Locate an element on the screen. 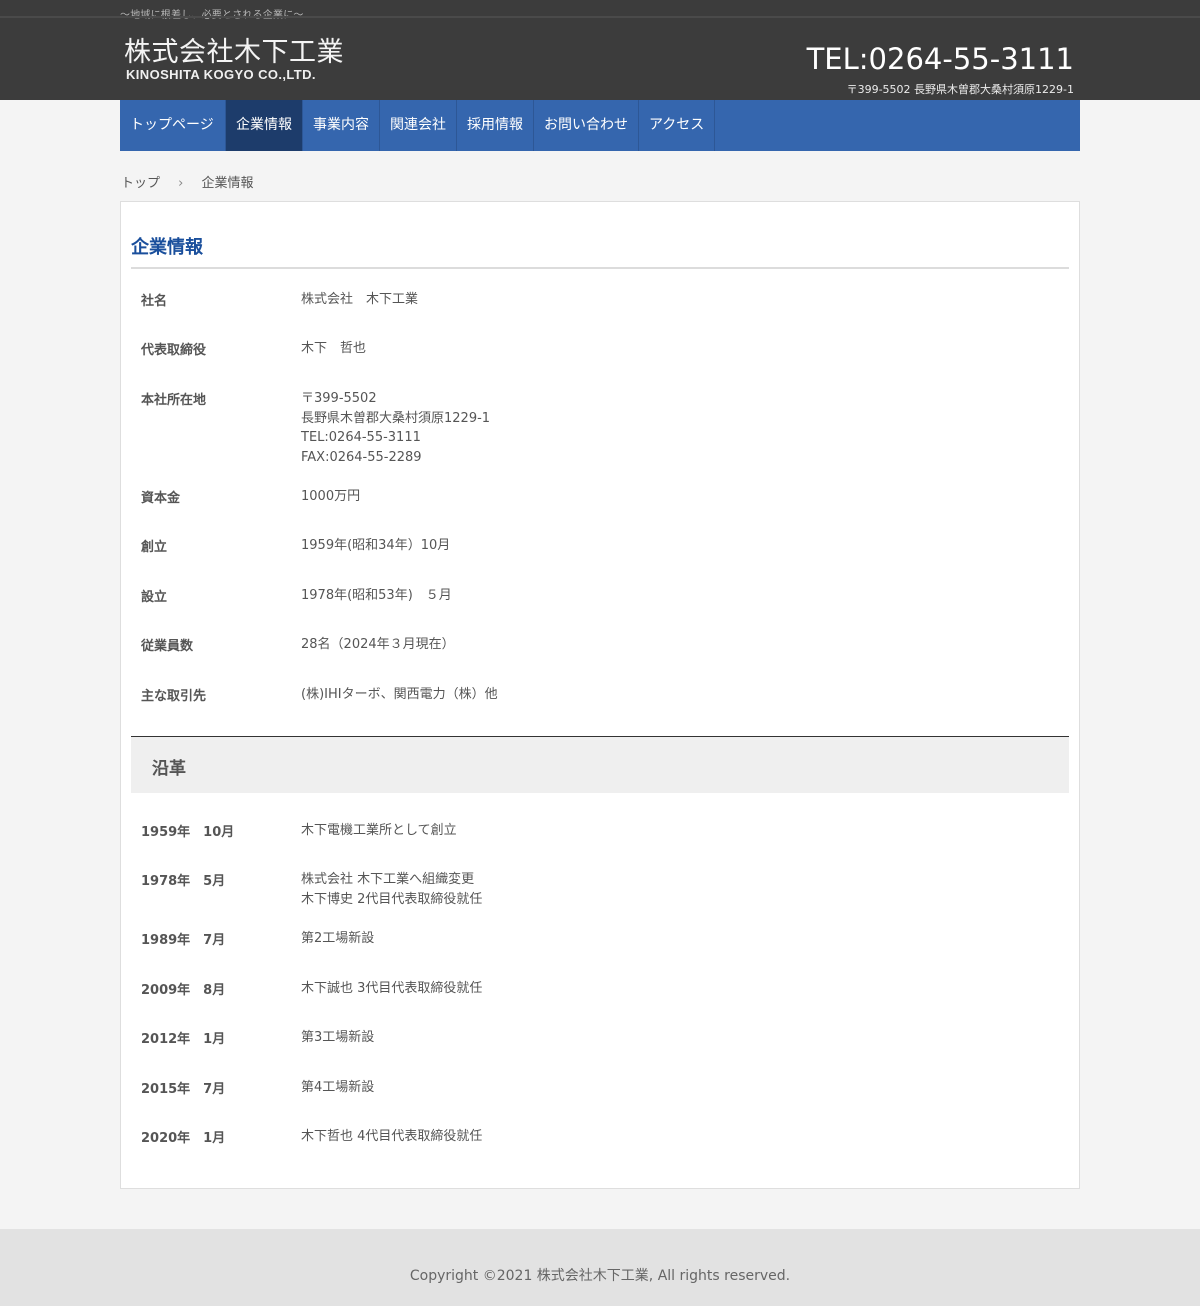  company-value: 木下 哲也 is located at coordinates (334, 348).